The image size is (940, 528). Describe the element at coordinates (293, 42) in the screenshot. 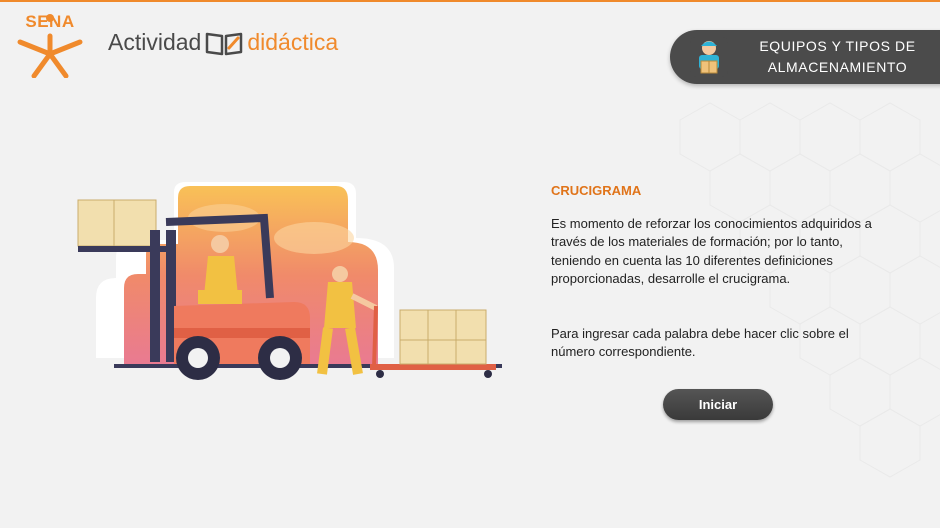

I see `brand-word-didactica: didáctica` at that location.